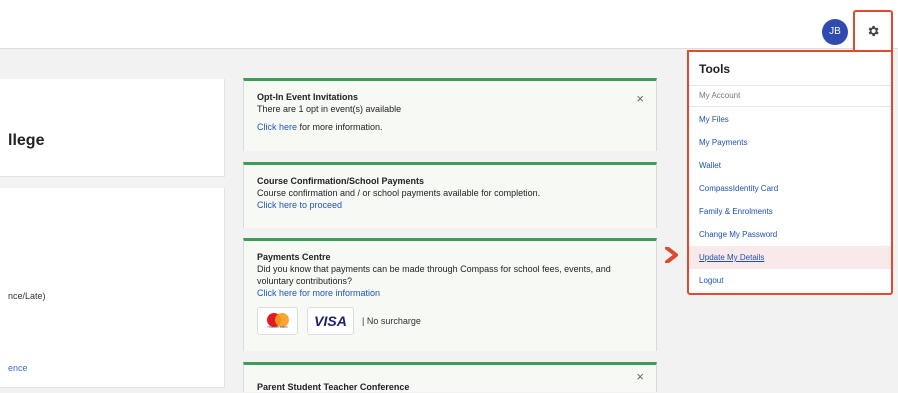 The width and height of the screenshot is (898, 393). Describe the element at coordinates (790, 188) in the screenshot. I see `menu-item-identity-card: CompassIdentity Card` at that location.